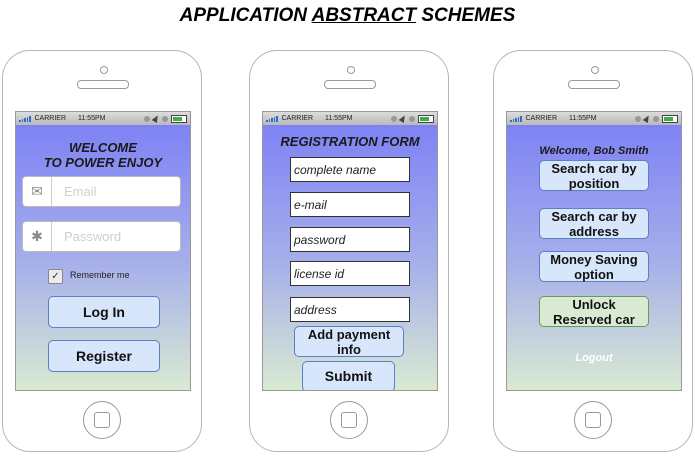 The image size is (695, 462). Describe the element at coordinates (594, 151) in the screenshot. I see `user-welcome: Welcome, Bob Smith` at that location.